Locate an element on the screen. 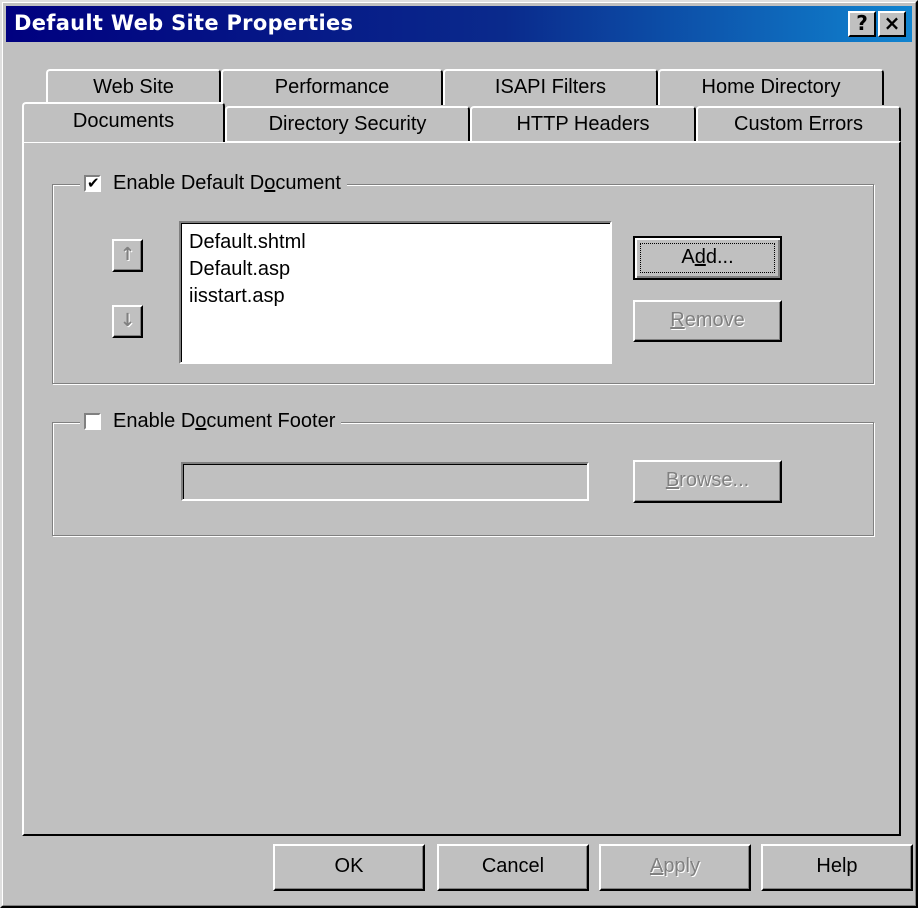  enable-document-footer-checkbox is located at coordinates (92, 421).